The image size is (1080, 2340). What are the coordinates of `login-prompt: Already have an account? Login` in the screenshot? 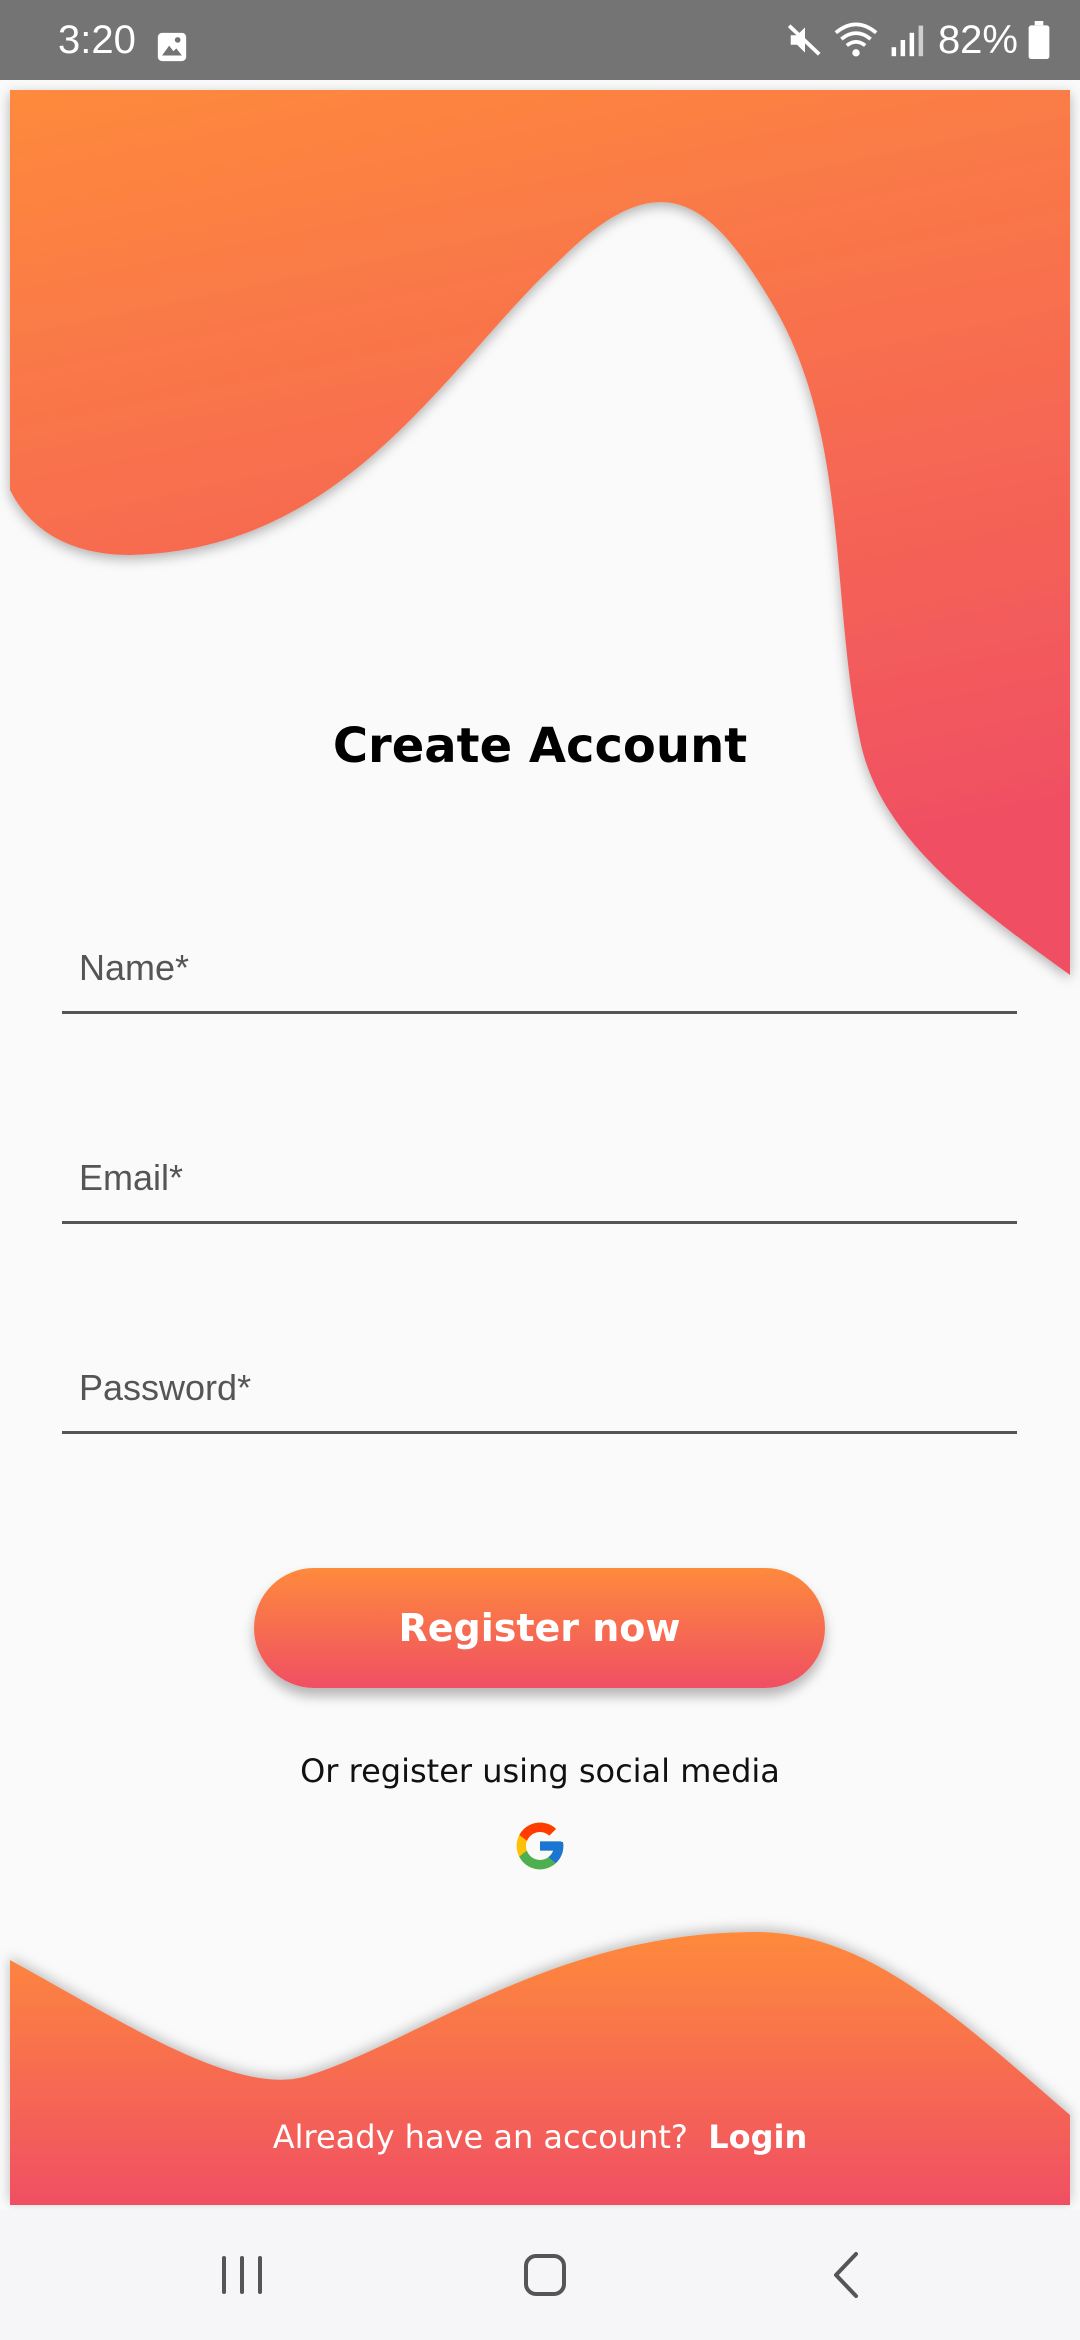 It's located at (540, 2137).